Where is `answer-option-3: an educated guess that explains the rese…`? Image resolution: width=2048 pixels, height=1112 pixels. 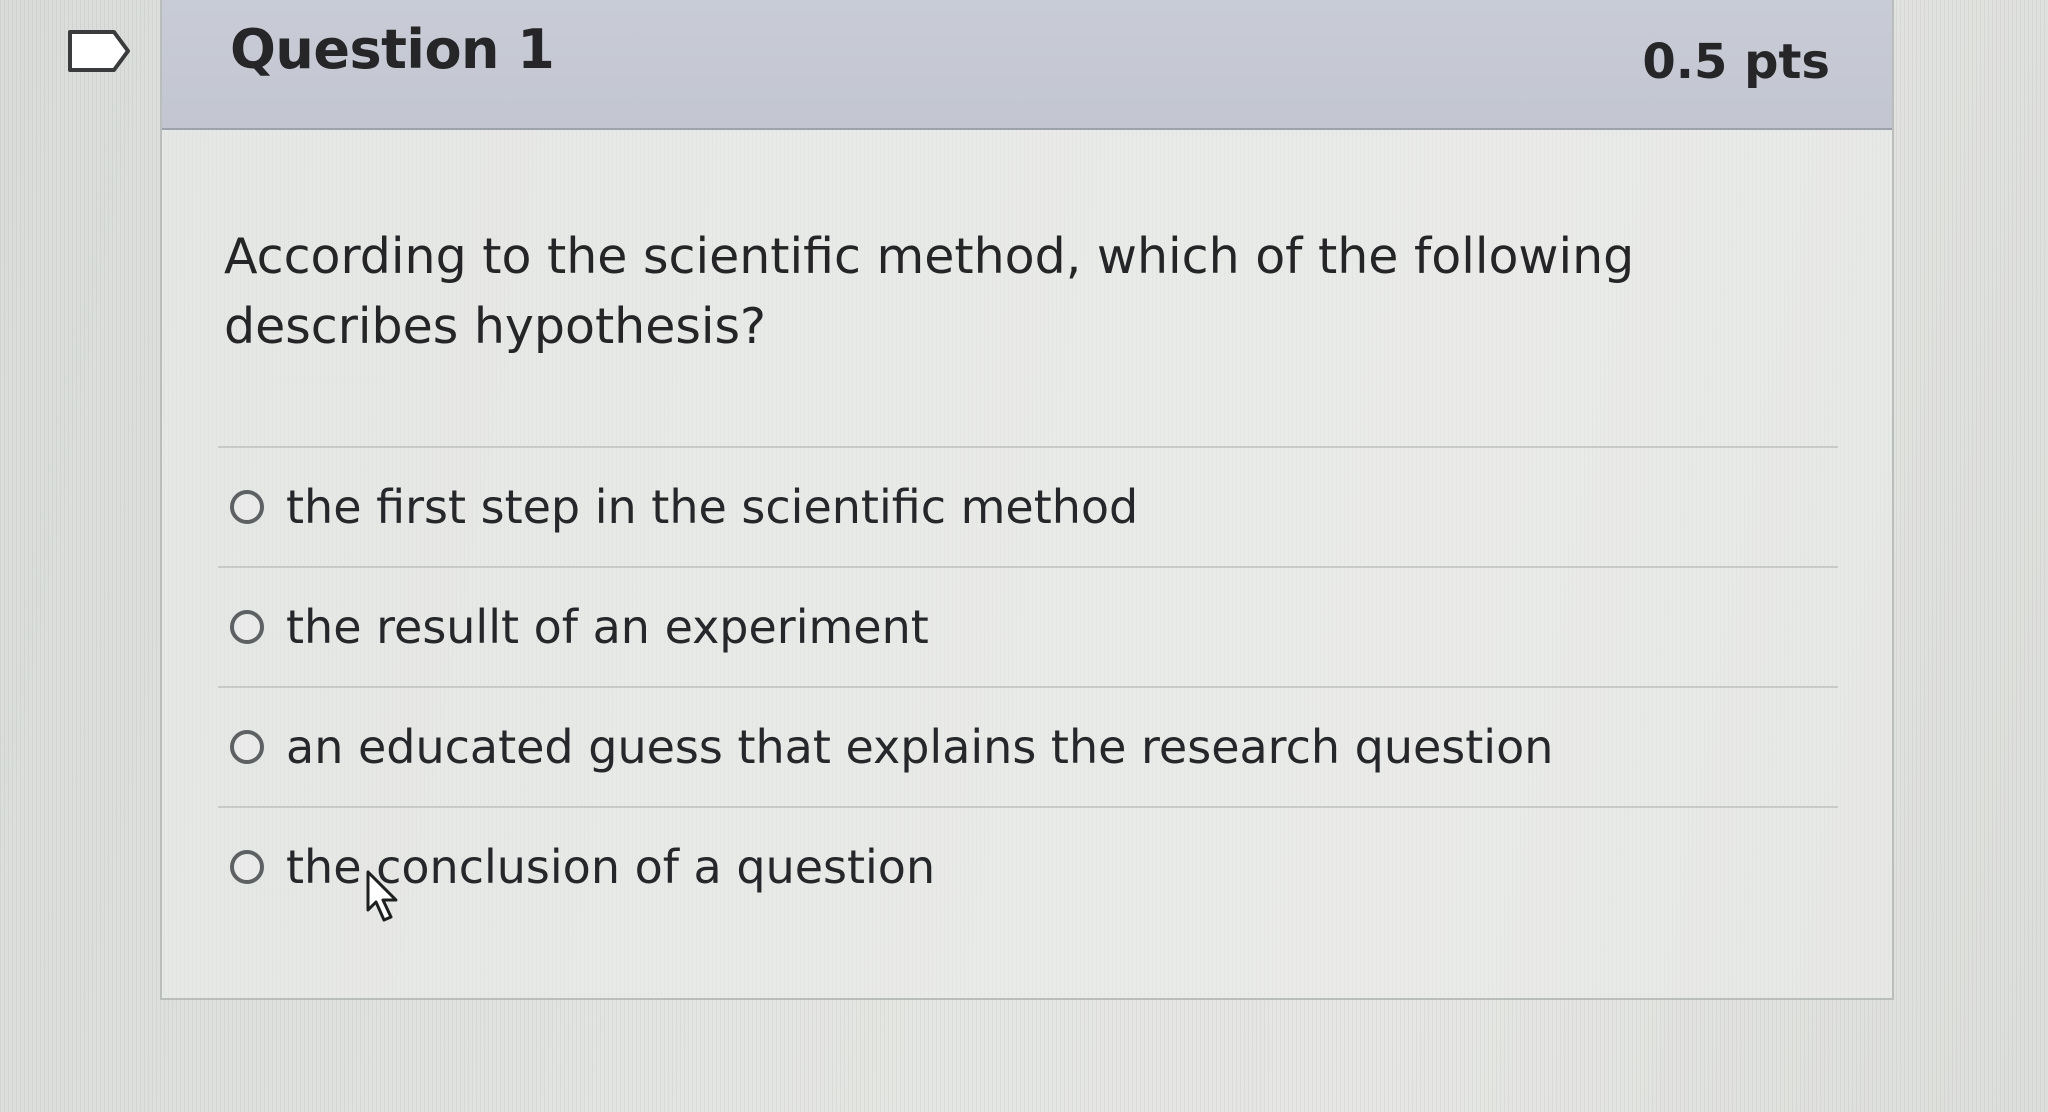 answer-option-3: an educated guess that explains the rese… is located at coordinates (1028, 748).